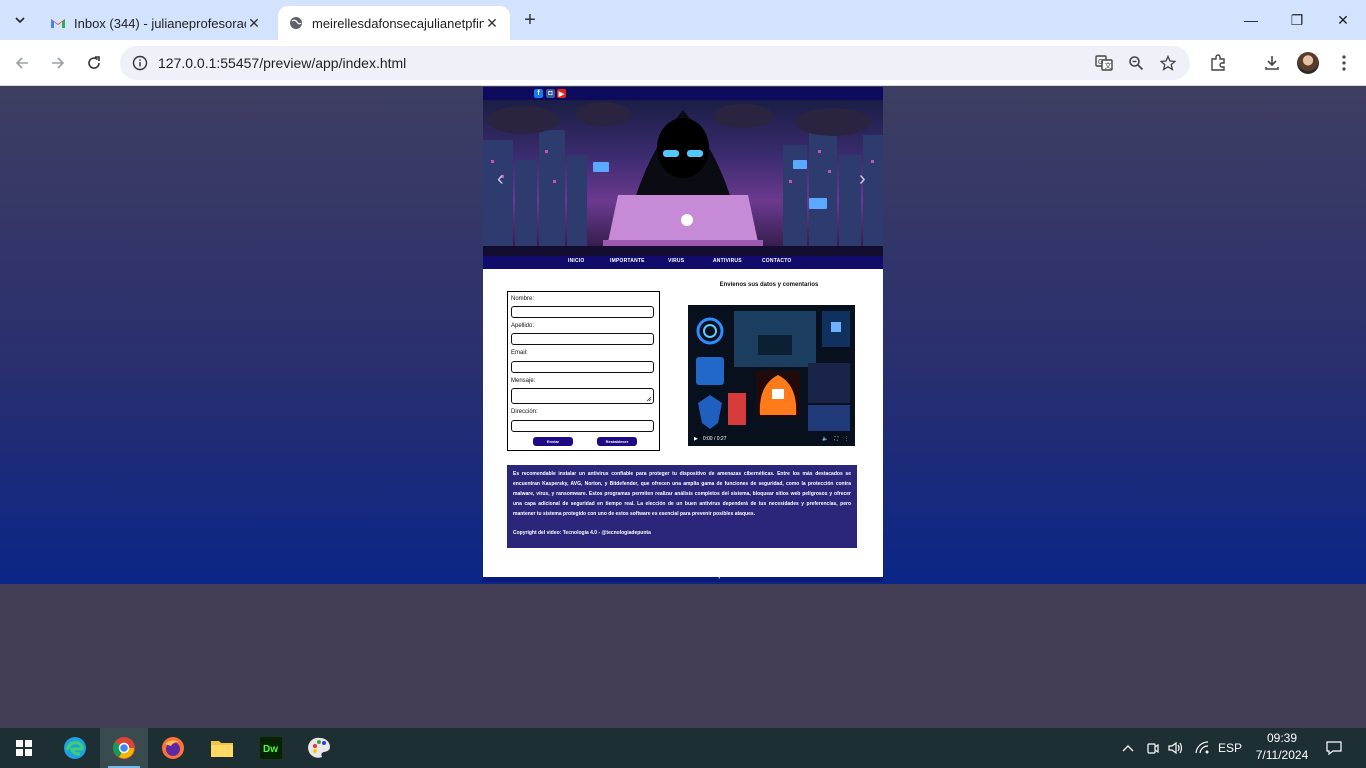 The image size is (1366, 768). Describe the element at coordinates (771, 439) in the screenshot. I see `video-controls: ▶ 0:00 / 0:27 🔈 ⛶ ⋮` at that location.